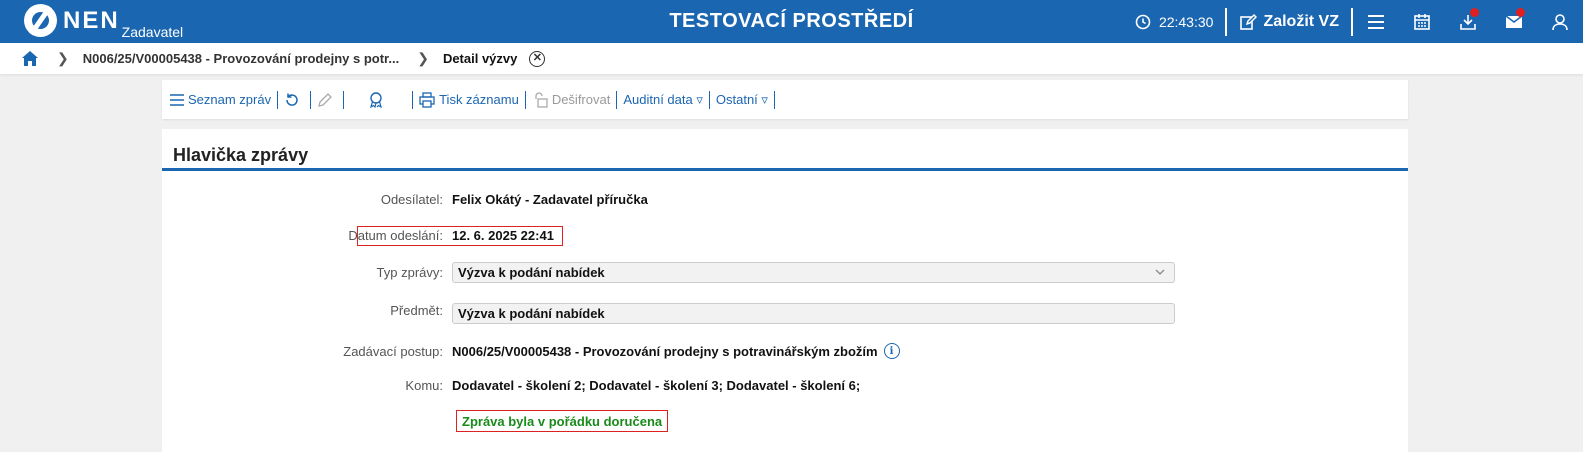  I want to click on other-label: Ostatní ▿, so click(741, 99).